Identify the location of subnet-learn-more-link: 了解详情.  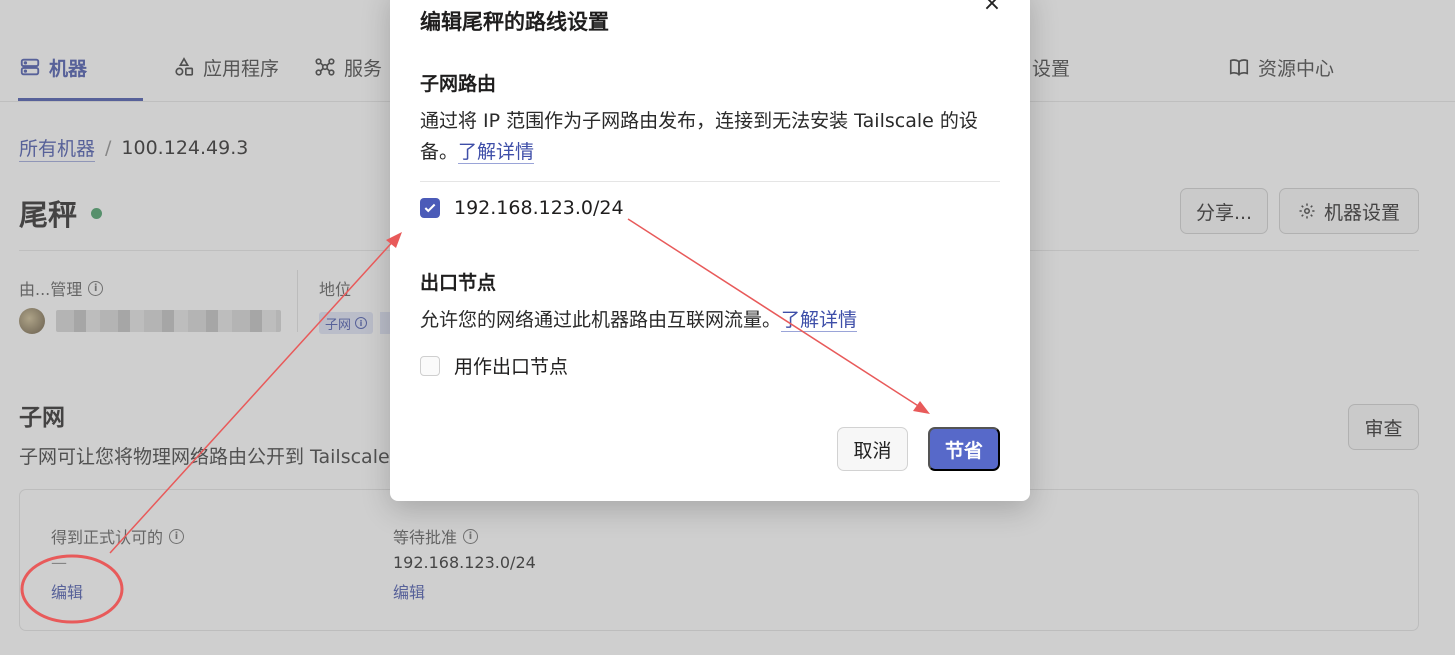
(496, 152).